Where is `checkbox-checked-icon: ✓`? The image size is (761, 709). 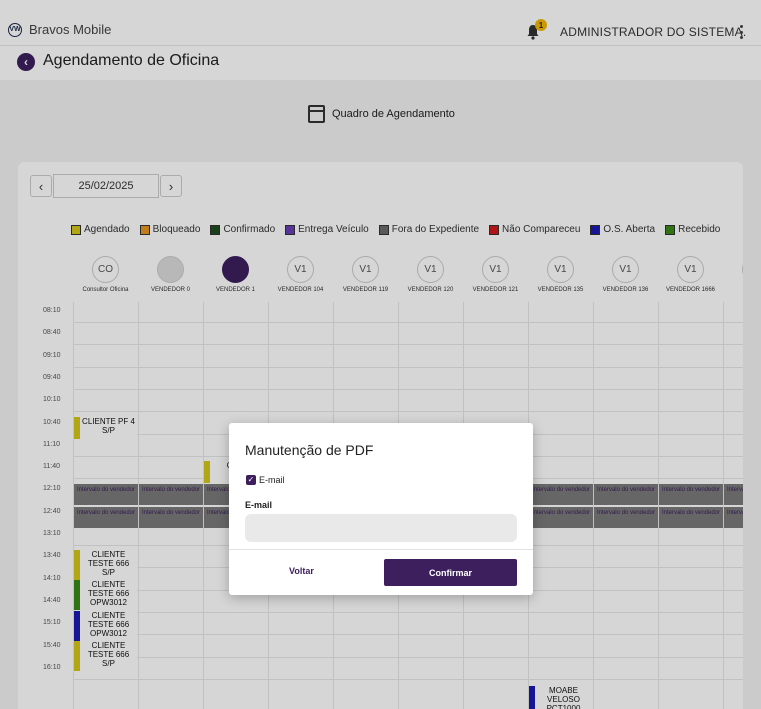 checkbox-checked-icon: ✓ is located at coordinates (251, 480).